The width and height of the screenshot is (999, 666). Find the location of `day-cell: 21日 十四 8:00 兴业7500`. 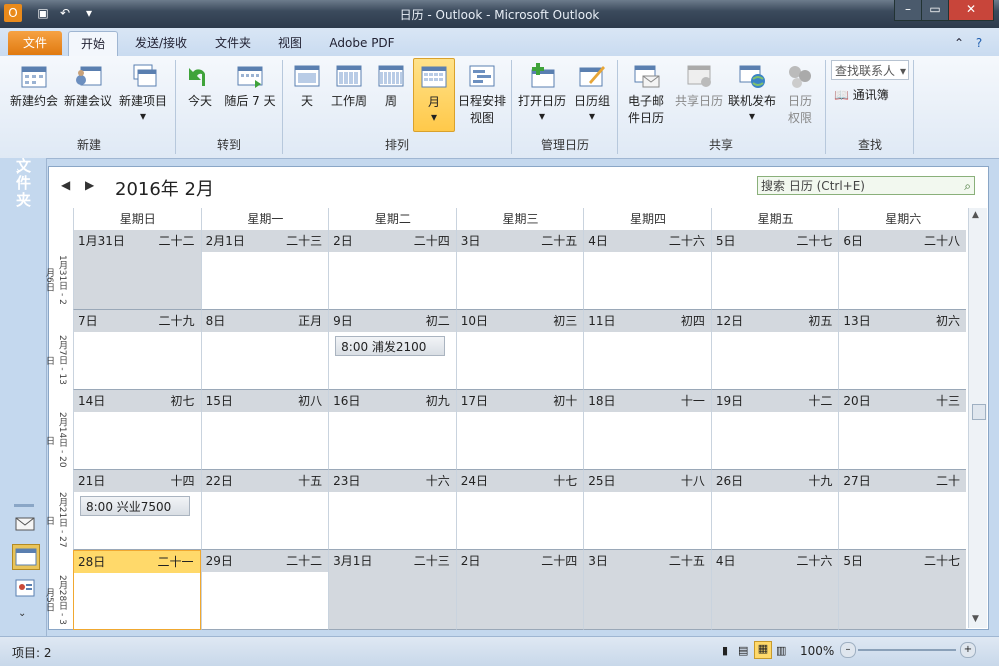

day-cell: 21日 十四 8:00 兴业7500 is located at coordinates (137, 510).